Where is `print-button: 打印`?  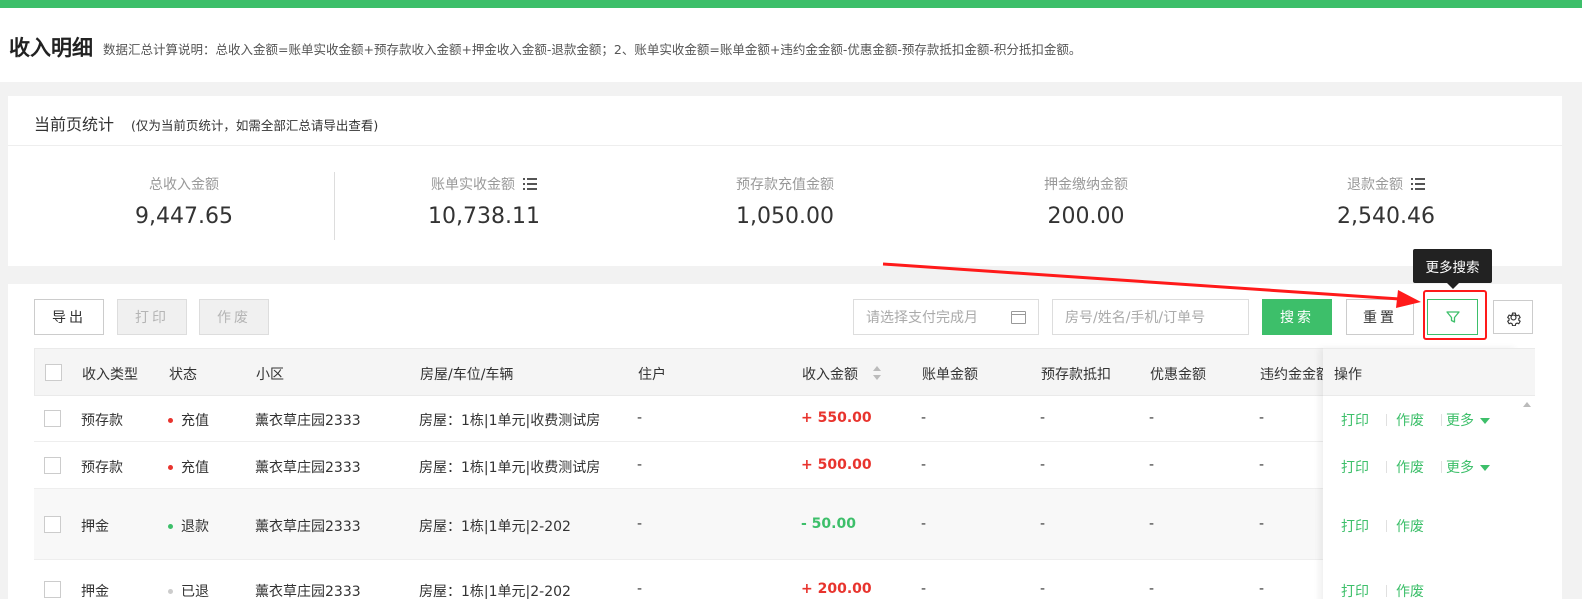
print-button: 打印 is located at coordinates (152, 317).